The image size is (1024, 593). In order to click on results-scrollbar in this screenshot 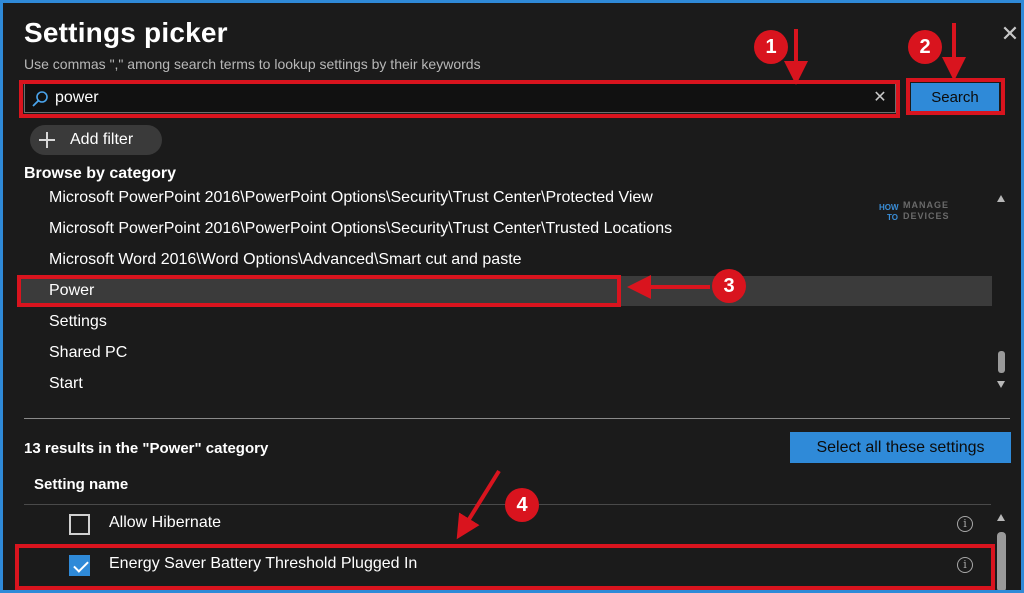, I will do `click(1001, 549)`.